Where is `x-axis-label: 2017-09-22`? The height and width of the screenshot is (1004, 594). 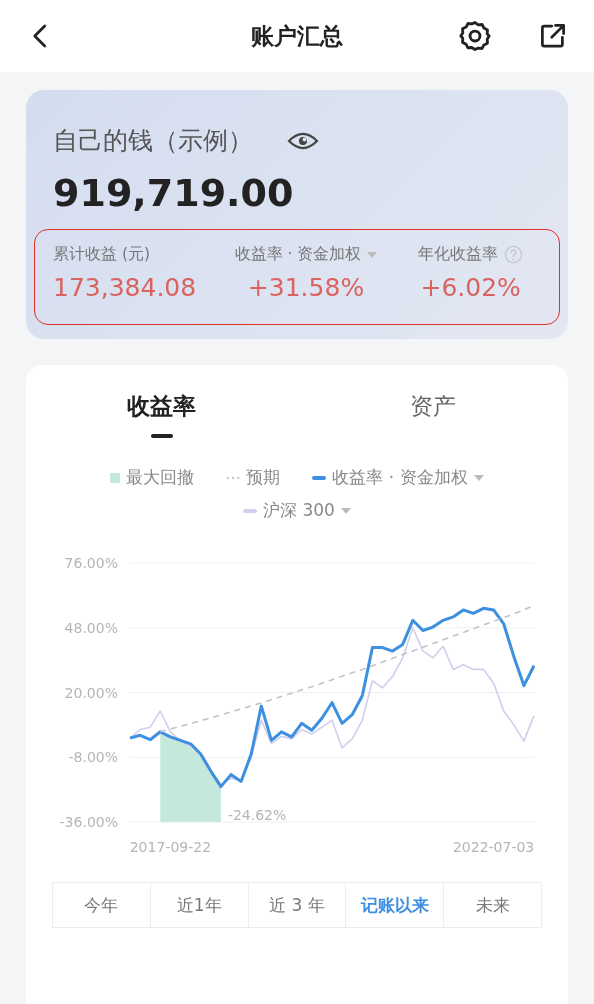 x-axis-label: 2017-09-22 is located at coordinates (170, 847).